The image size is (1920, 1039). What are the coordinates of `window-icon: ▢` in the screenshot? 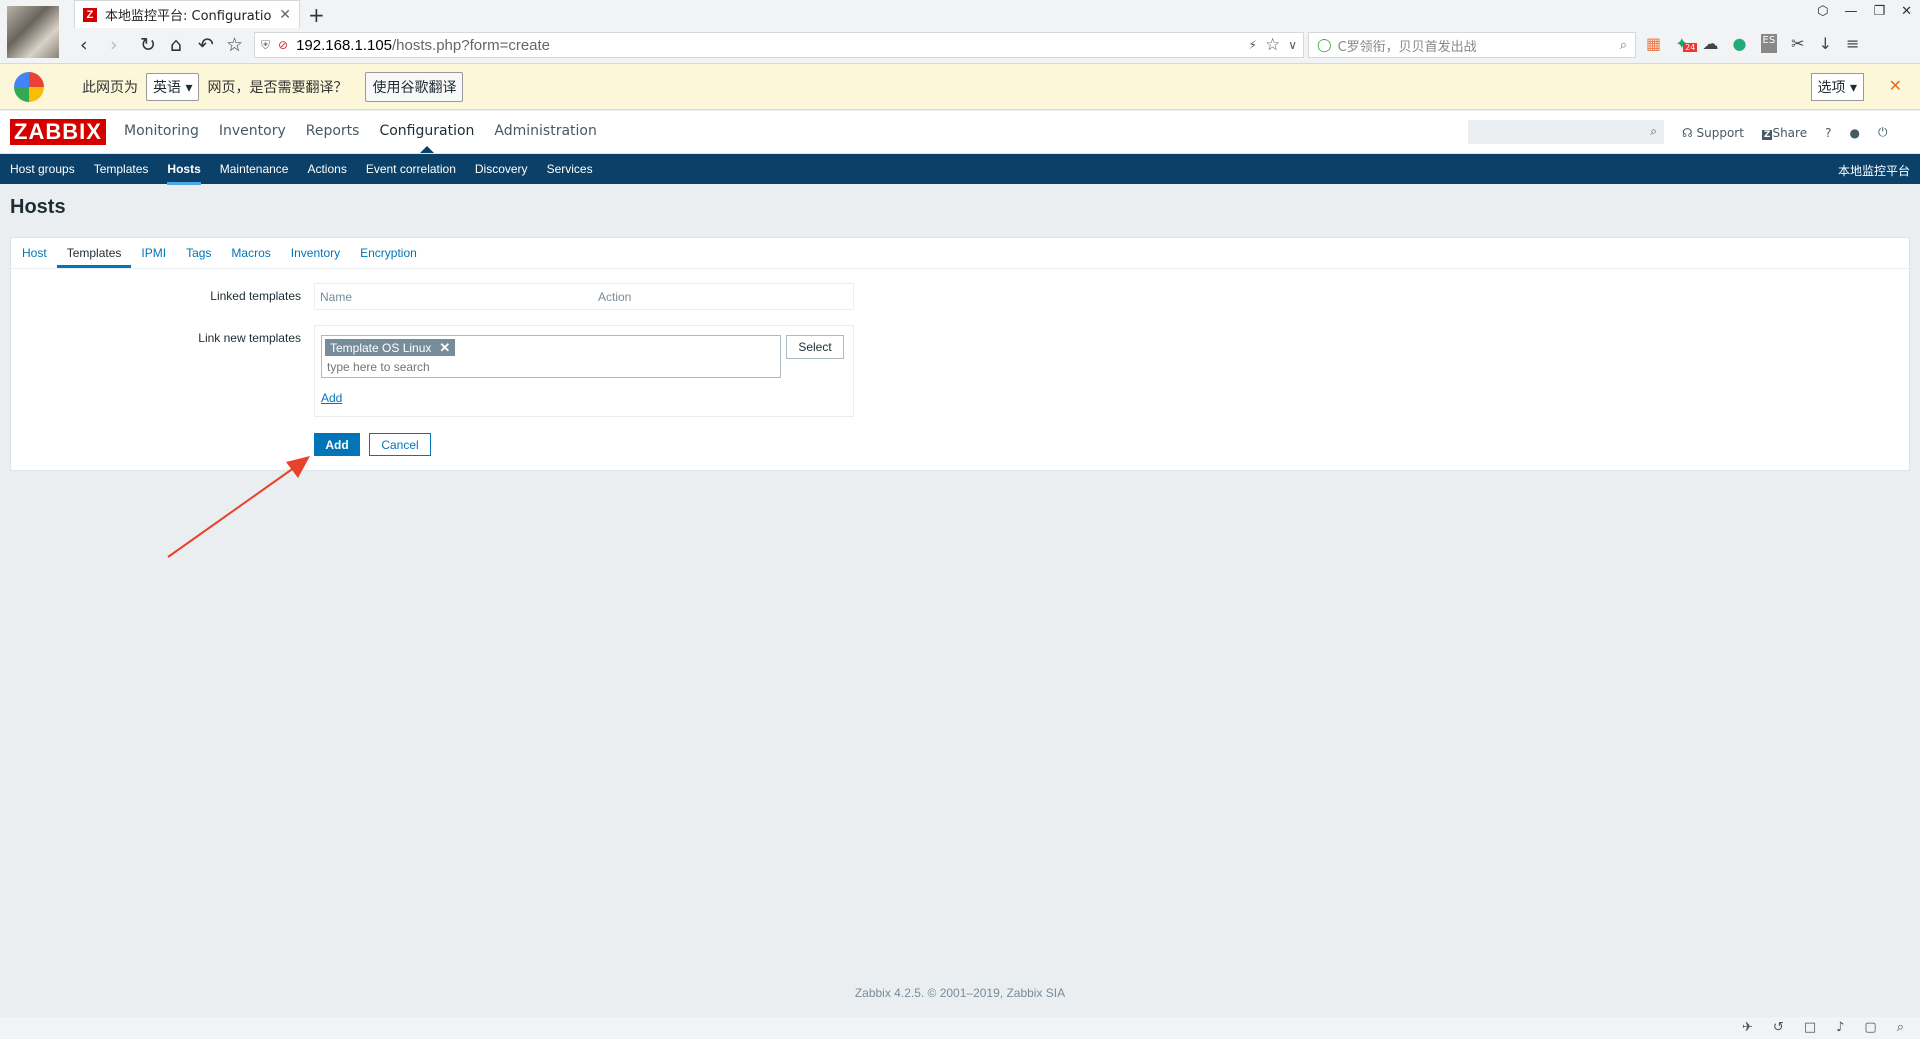 It's located at (1870, 1027).